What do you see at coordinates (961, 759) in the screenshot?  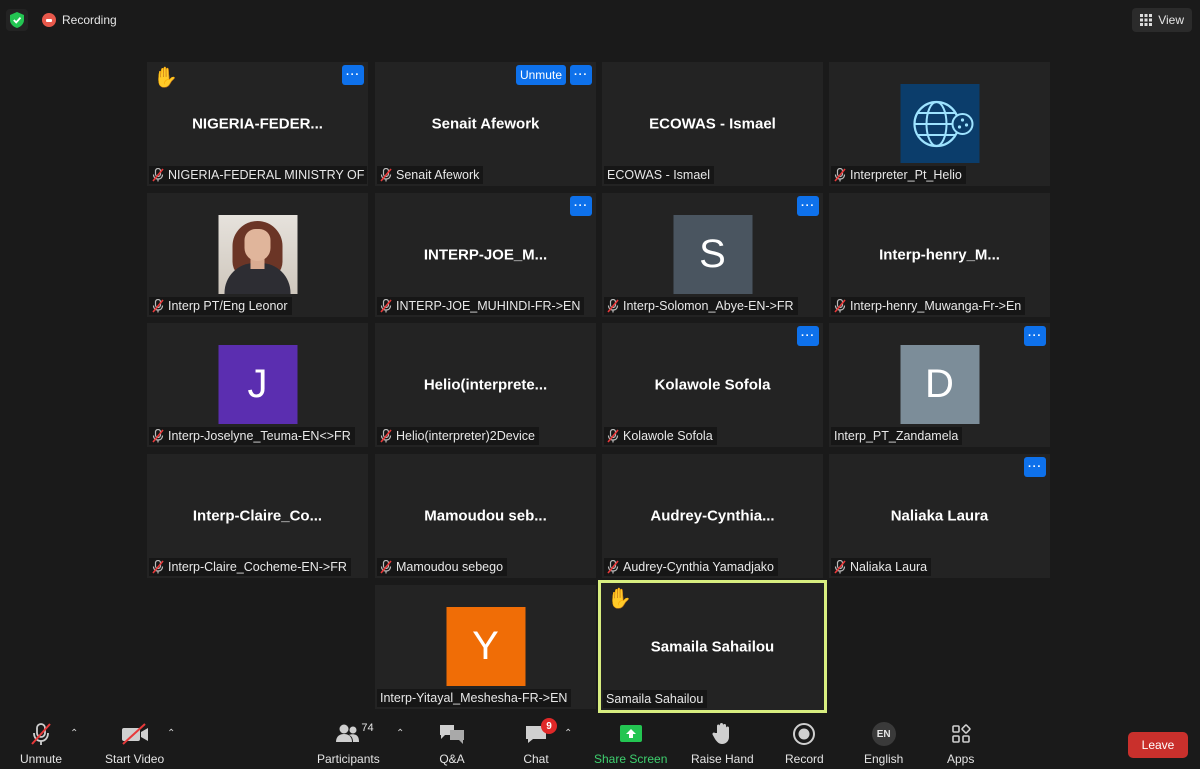 I see `apps-label: Apps` at bounding box center [961, 759].